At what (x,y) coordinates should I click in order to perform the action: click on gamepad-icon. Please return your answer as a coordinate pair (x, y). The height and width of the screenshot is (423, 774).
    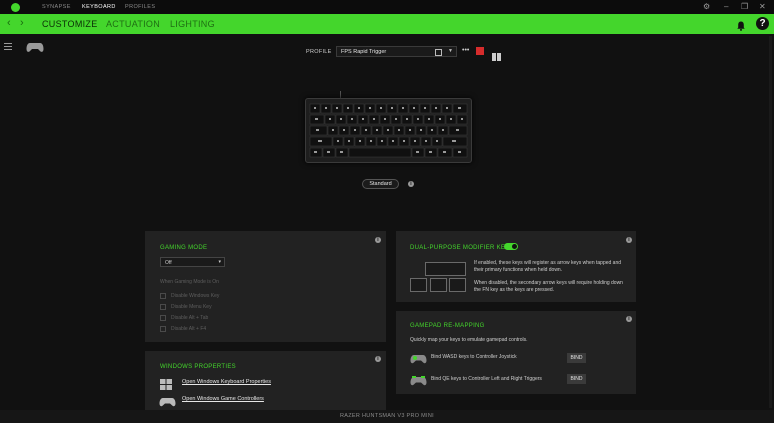
    Looking at the image, I should click on (35, 49).